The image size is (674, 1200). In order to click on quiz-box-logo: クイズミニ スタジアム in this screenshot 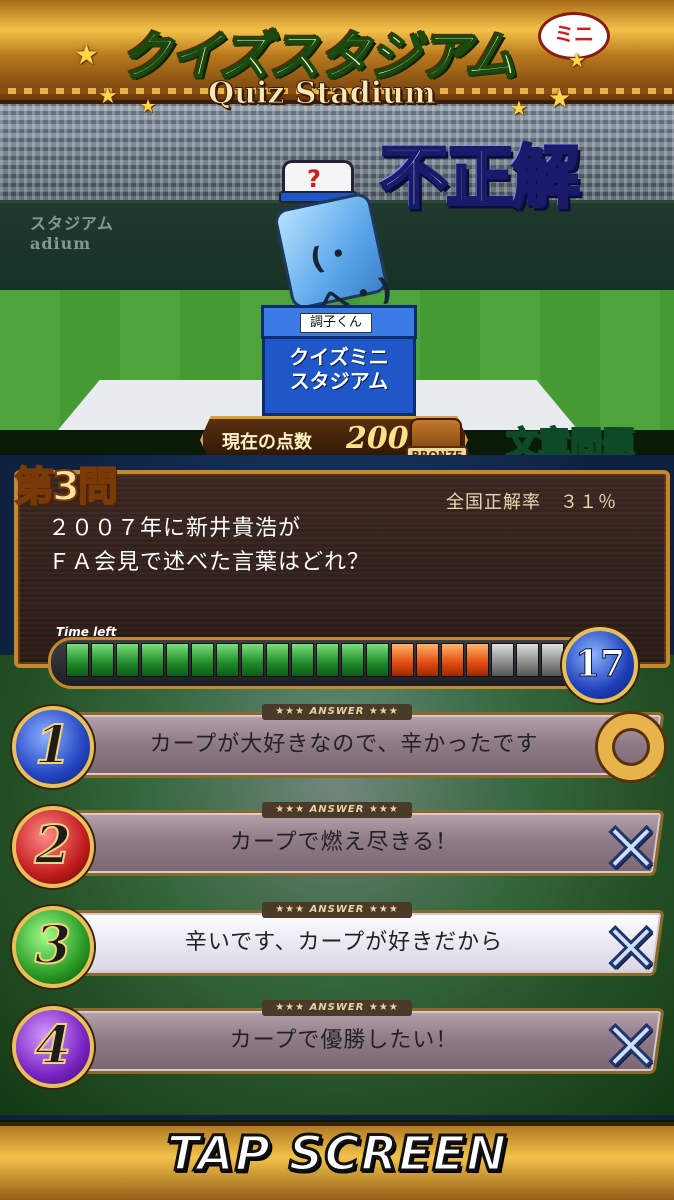, I will do `click(339, 369)`.